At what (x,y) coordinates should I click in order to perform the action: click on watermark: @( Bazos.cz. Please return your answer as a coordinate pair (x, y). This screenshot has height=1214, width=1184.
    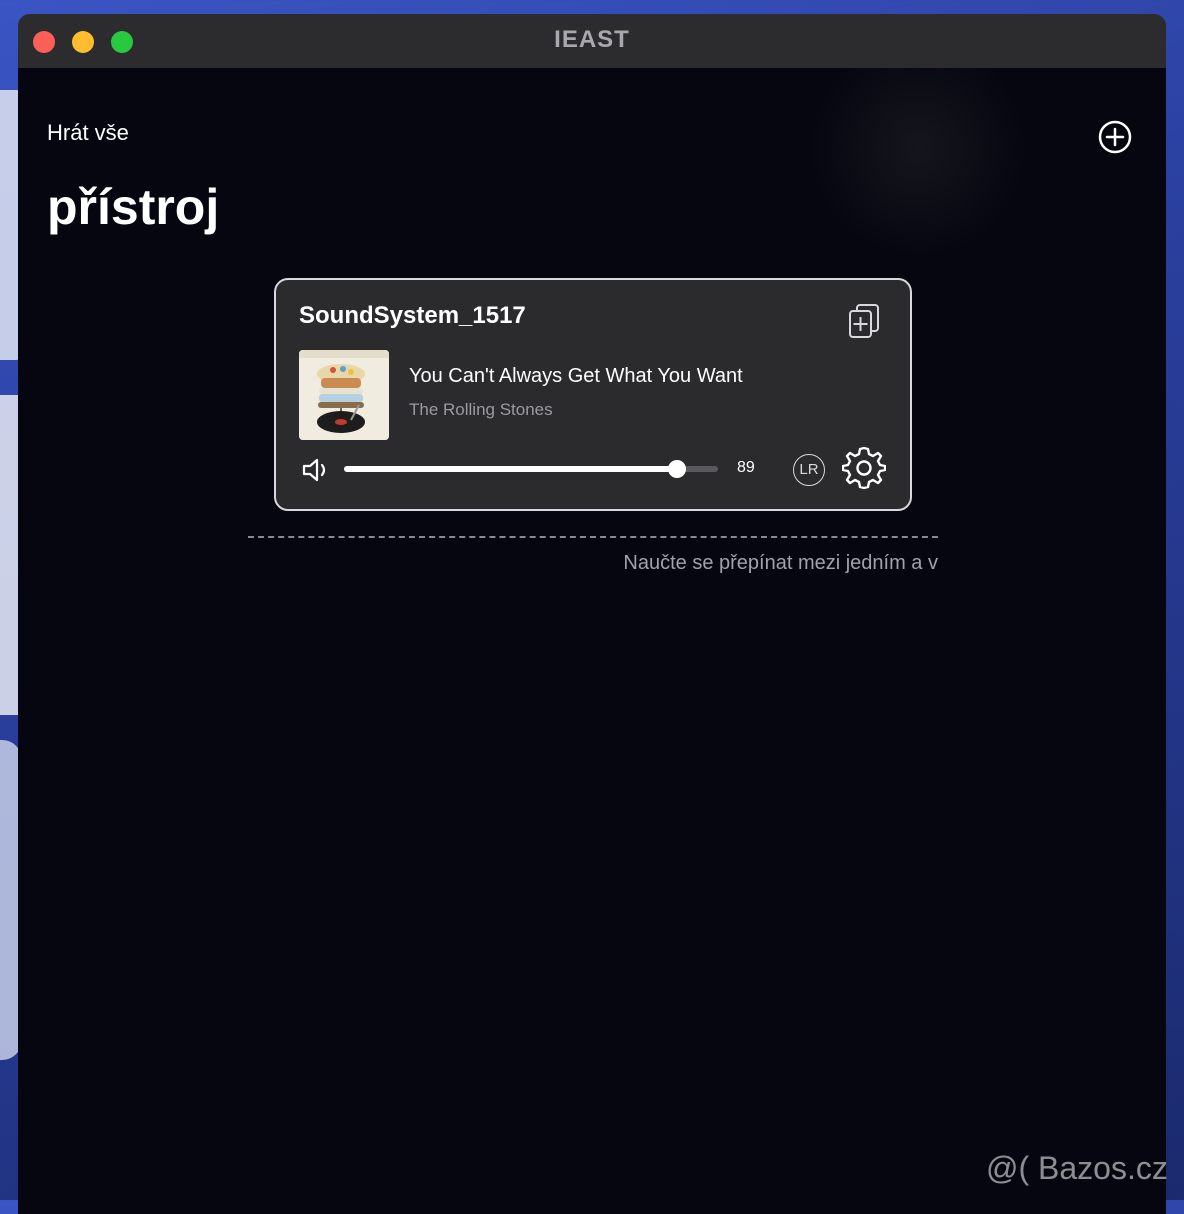
    Looking at the image, I should click on (1077, 1168).